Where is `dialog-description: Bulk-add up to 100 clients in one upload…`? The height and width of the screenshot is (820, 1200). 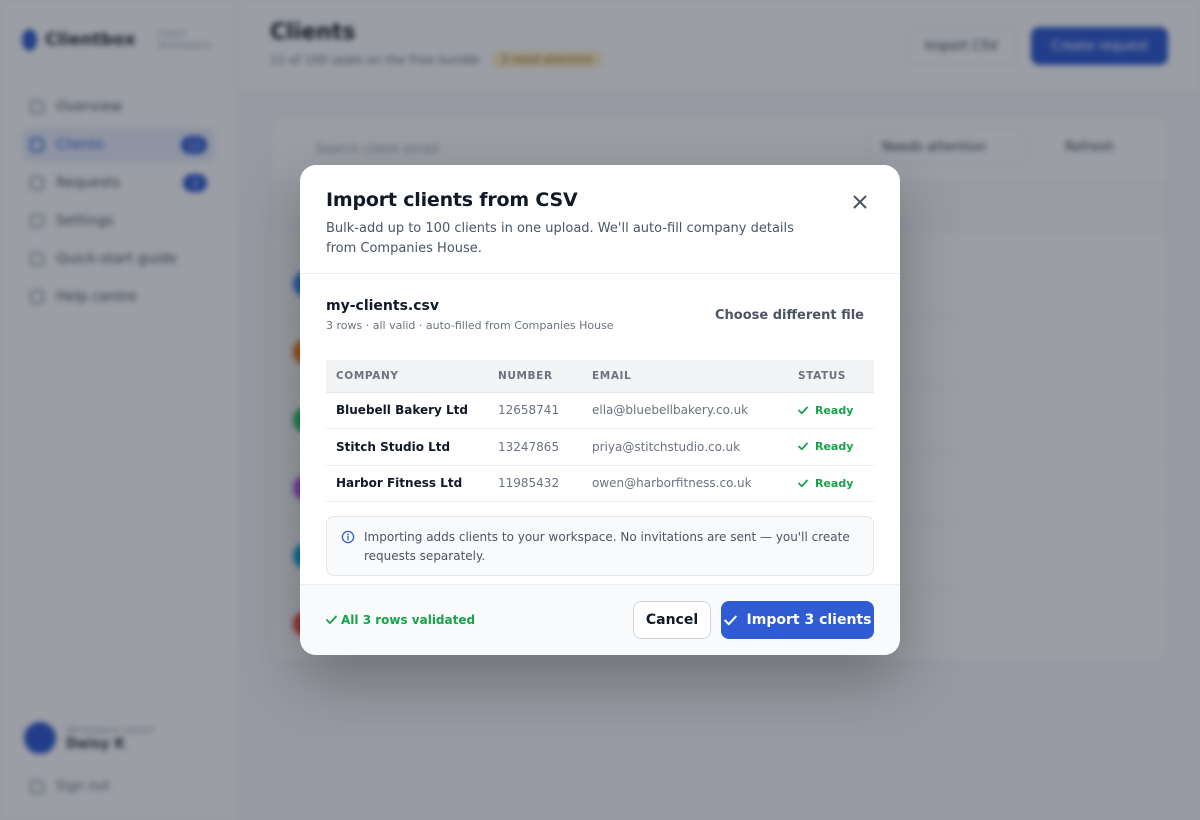 dialog-description: Bulk-add up to 100 clients in one upload… is located at coordinates (560, 238).